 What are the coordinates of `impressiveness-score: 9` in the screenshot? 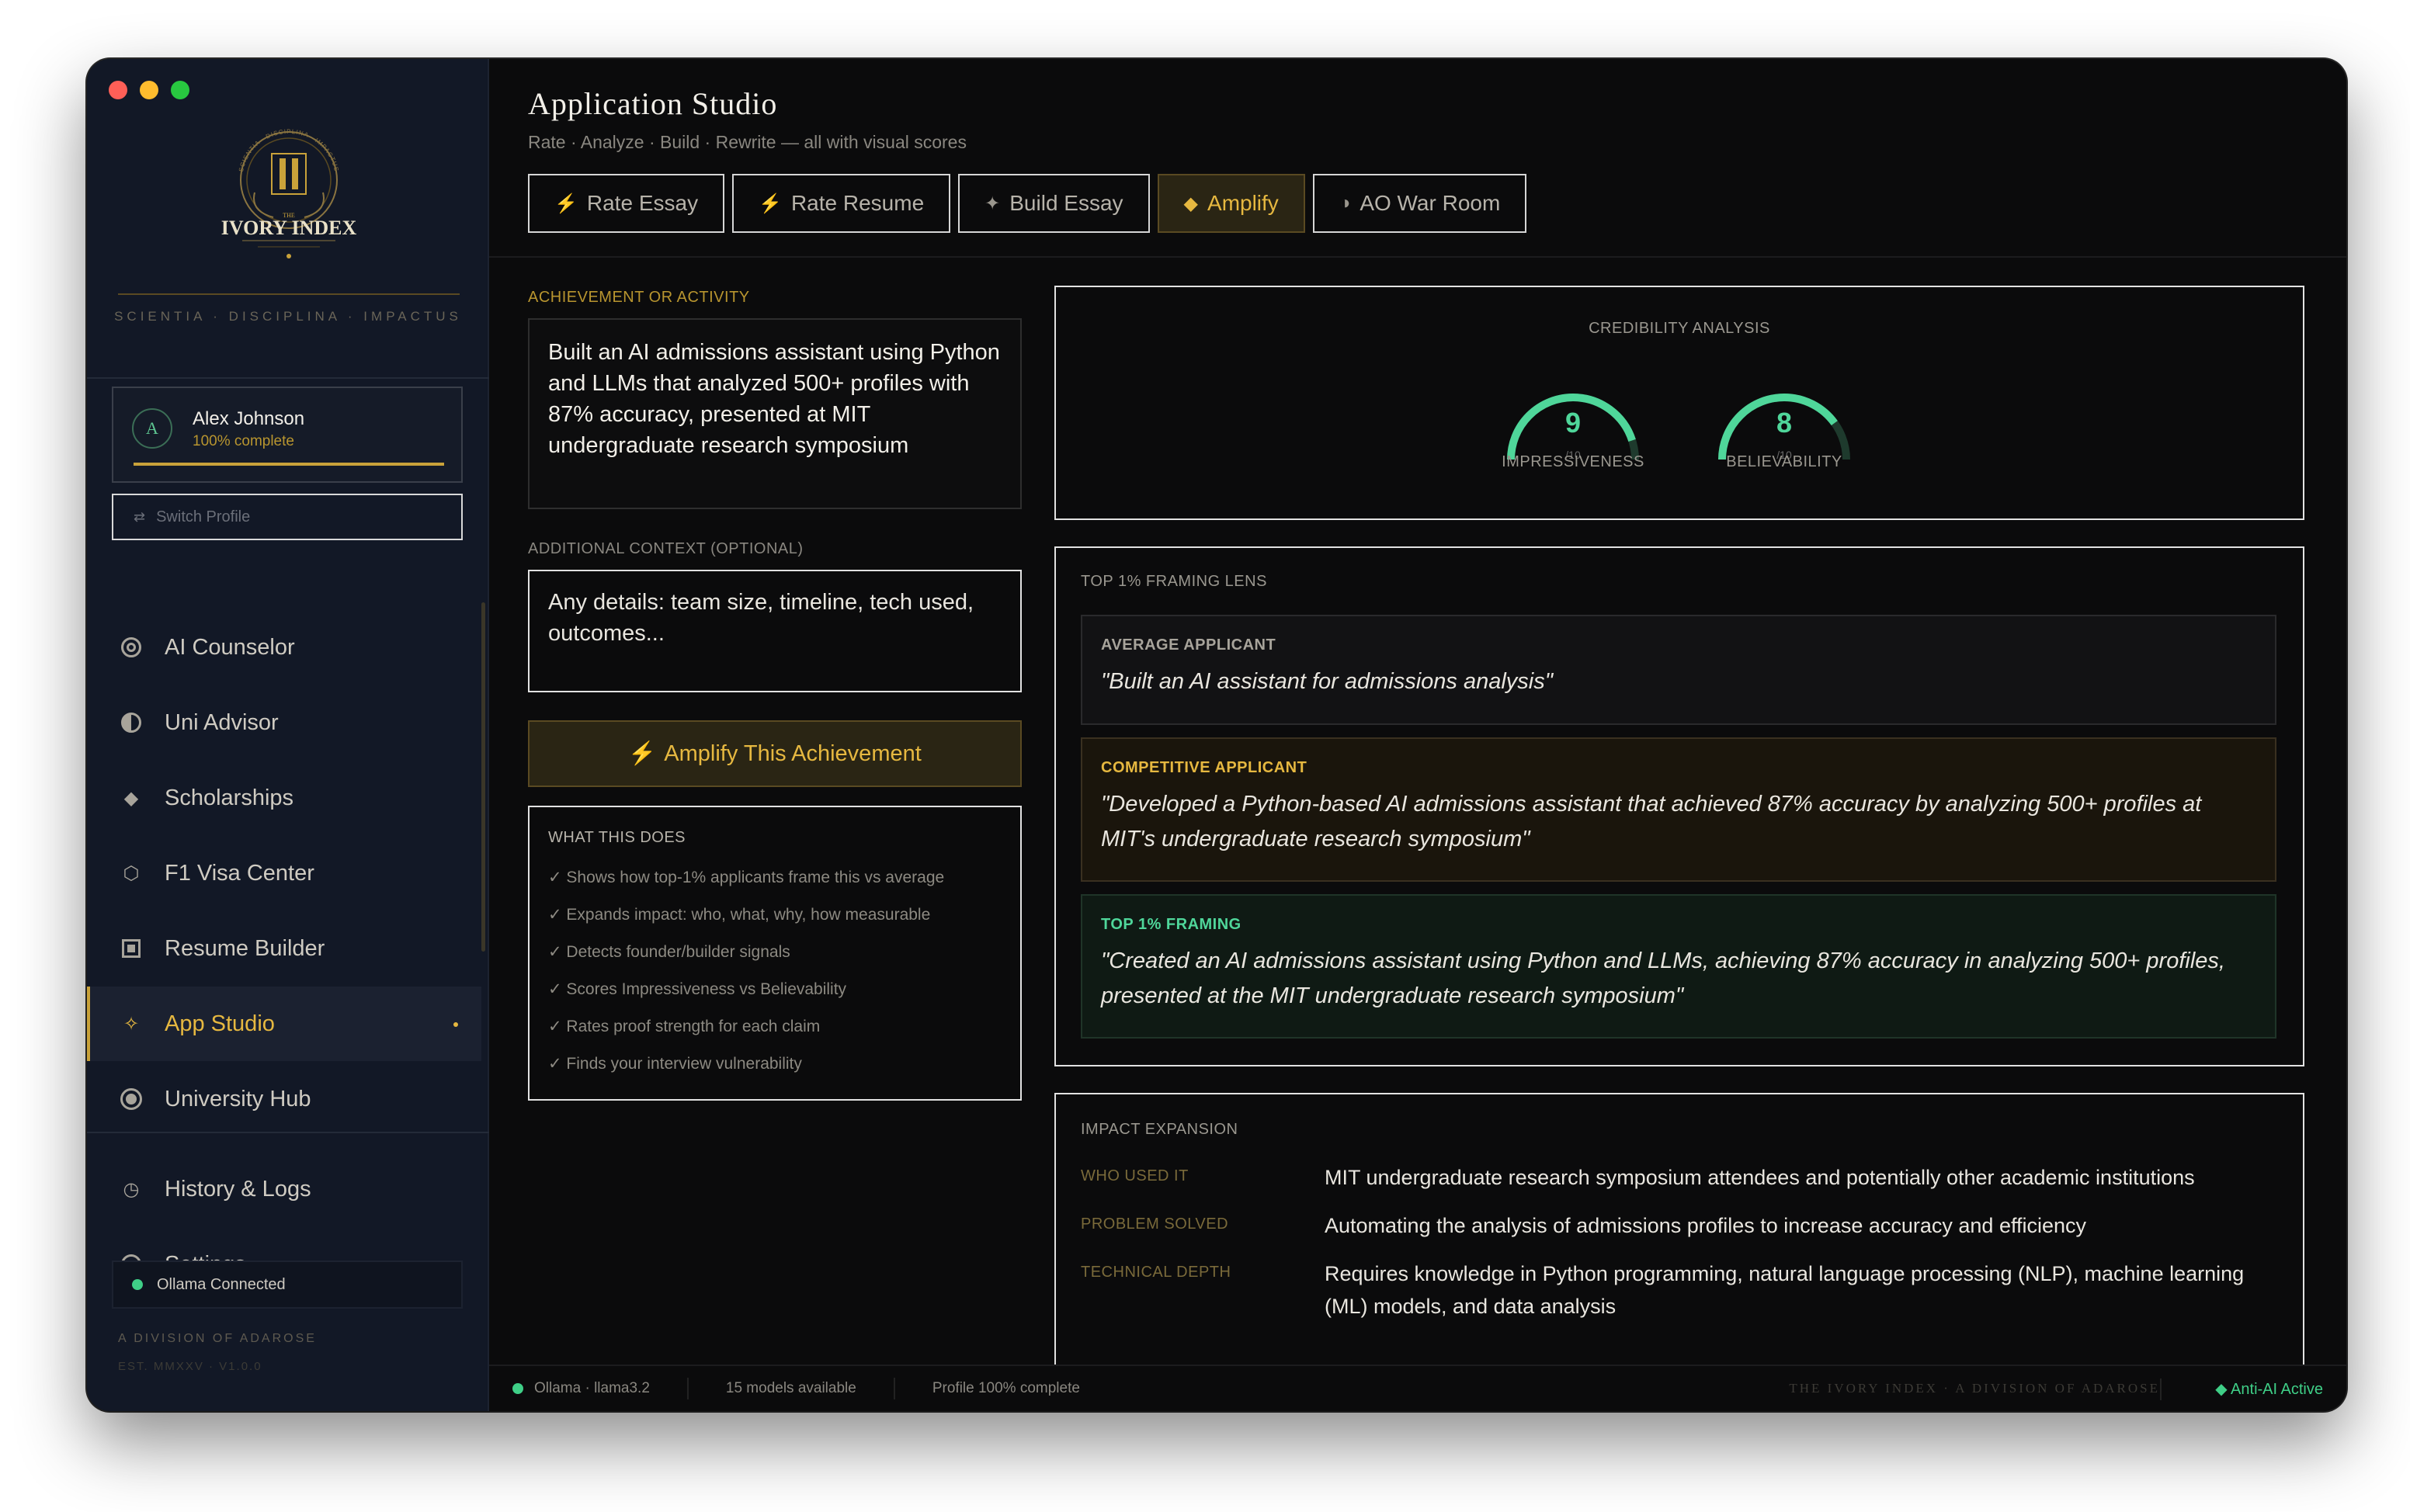 It's located at (1573, 423).